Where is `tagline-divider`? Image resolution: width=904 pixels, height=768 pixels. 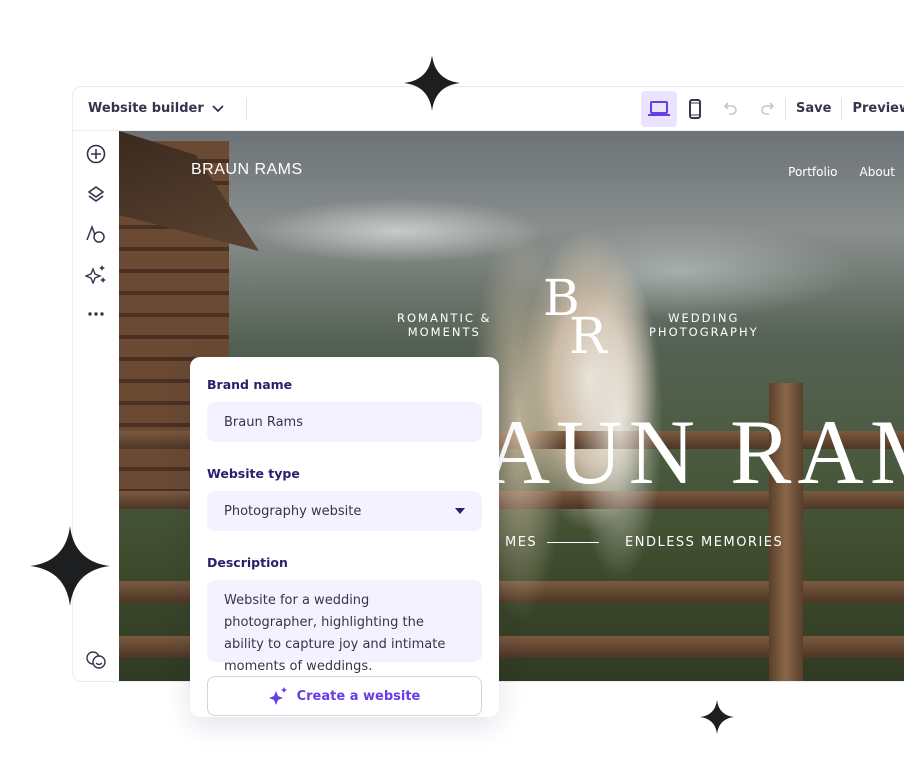 tagline-divider is located at coordinates (573, 542).